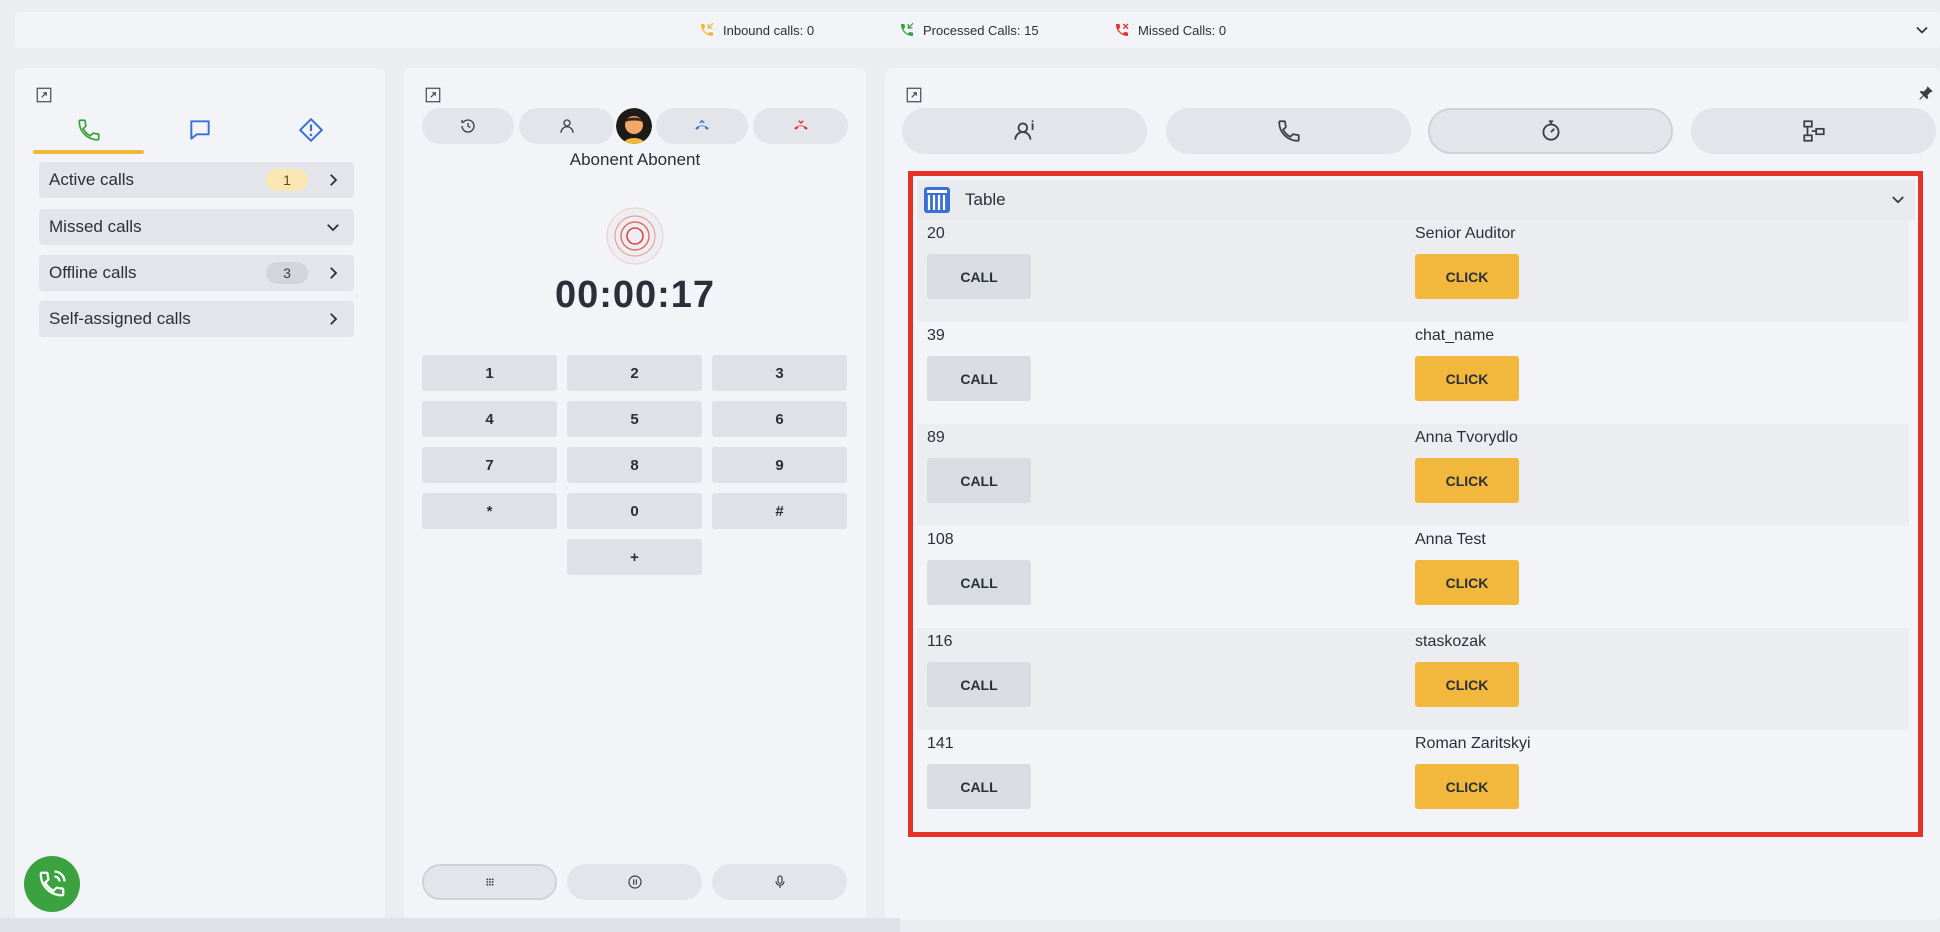  What do you see at coordinates (489, 511) in the screenshot?
I see `key-star: *` at bounding box center [489, 511].